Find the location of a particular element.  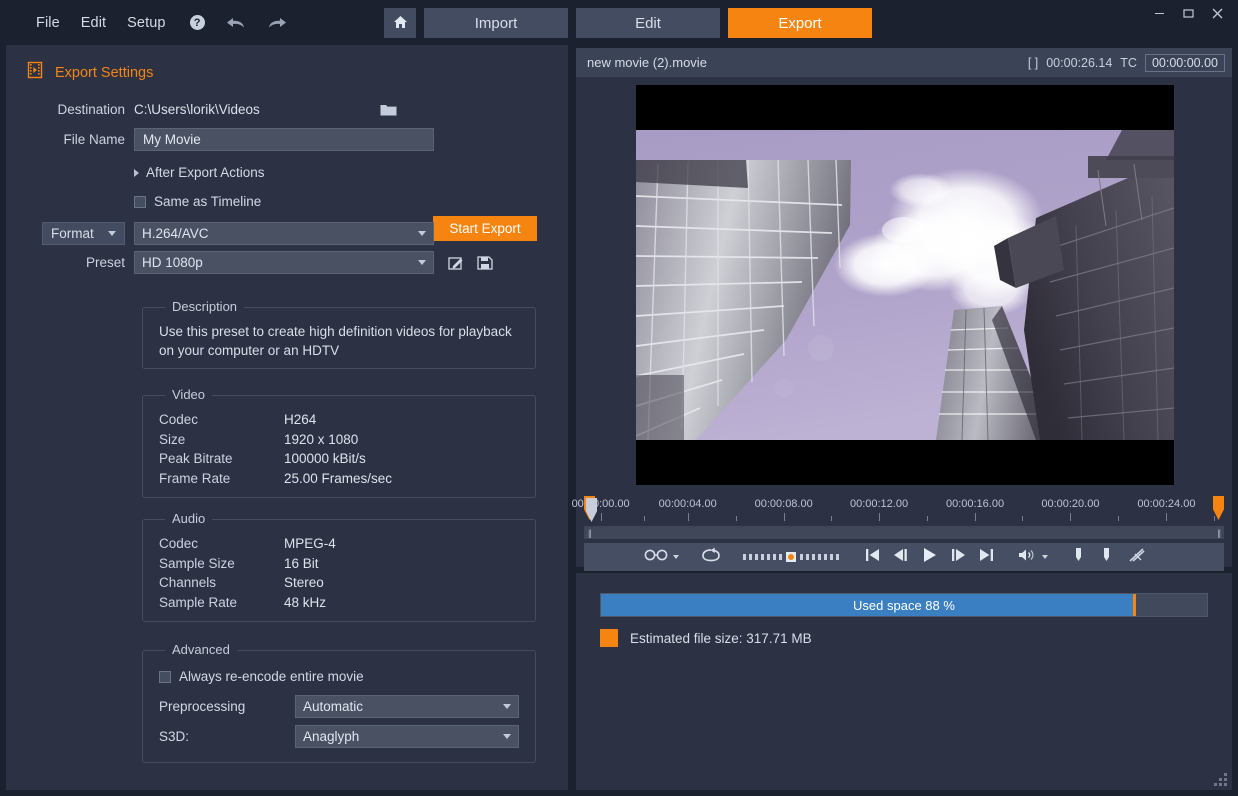

preset-value: HD 1080p is located at coordinates (172, 262).